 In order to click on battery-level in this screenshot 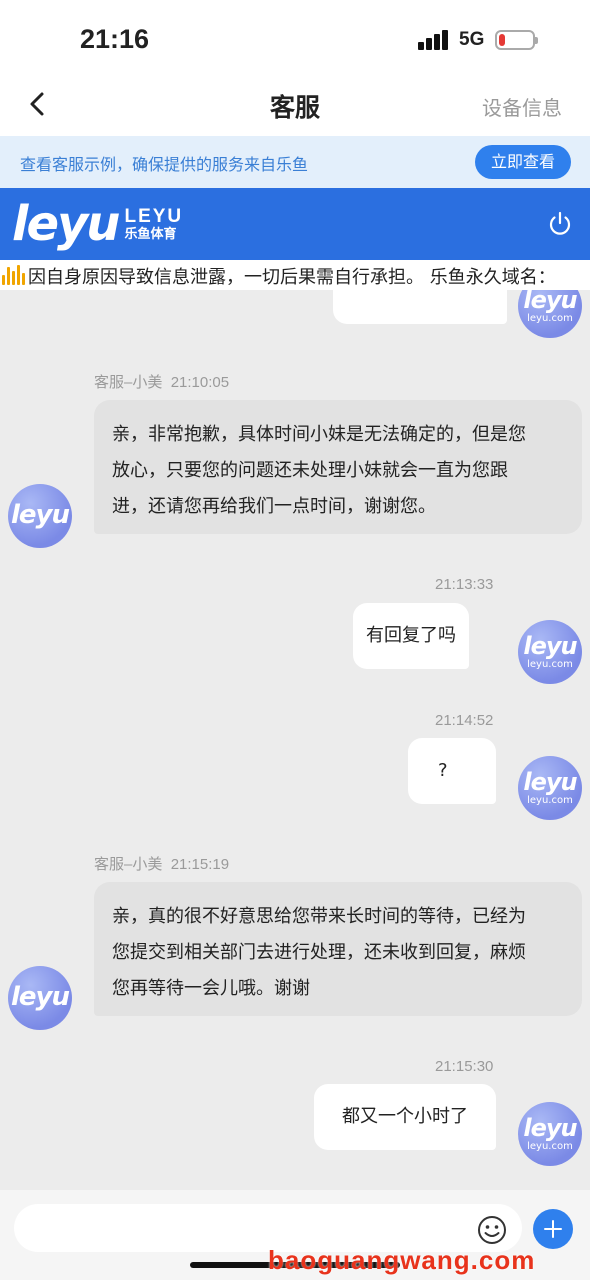, I will do `click(502, 40)`.